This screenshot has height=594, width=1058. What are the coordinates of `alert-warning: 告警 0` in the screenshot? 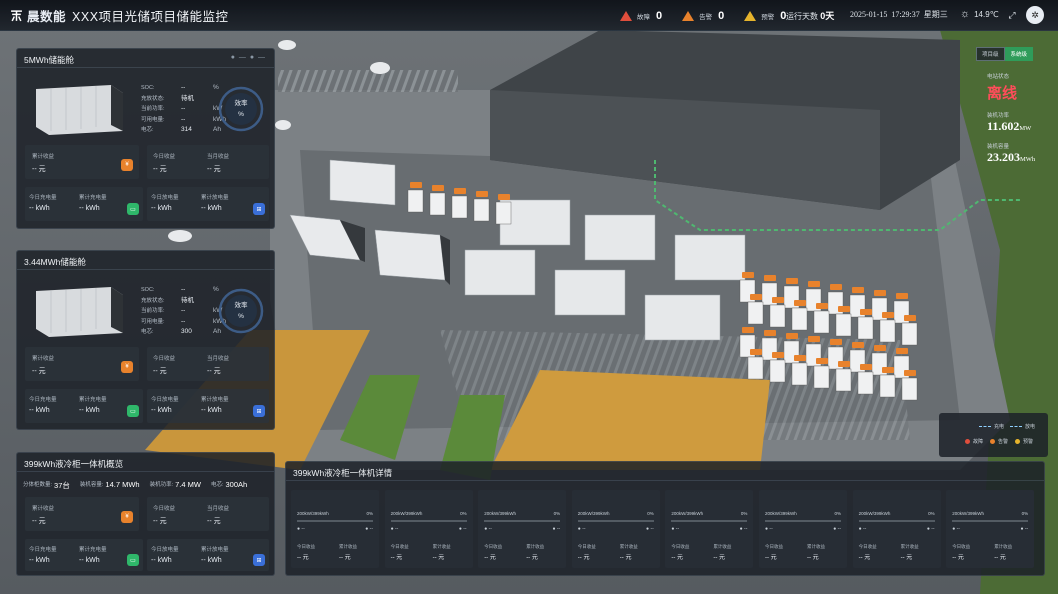 It's located at (703, 16).